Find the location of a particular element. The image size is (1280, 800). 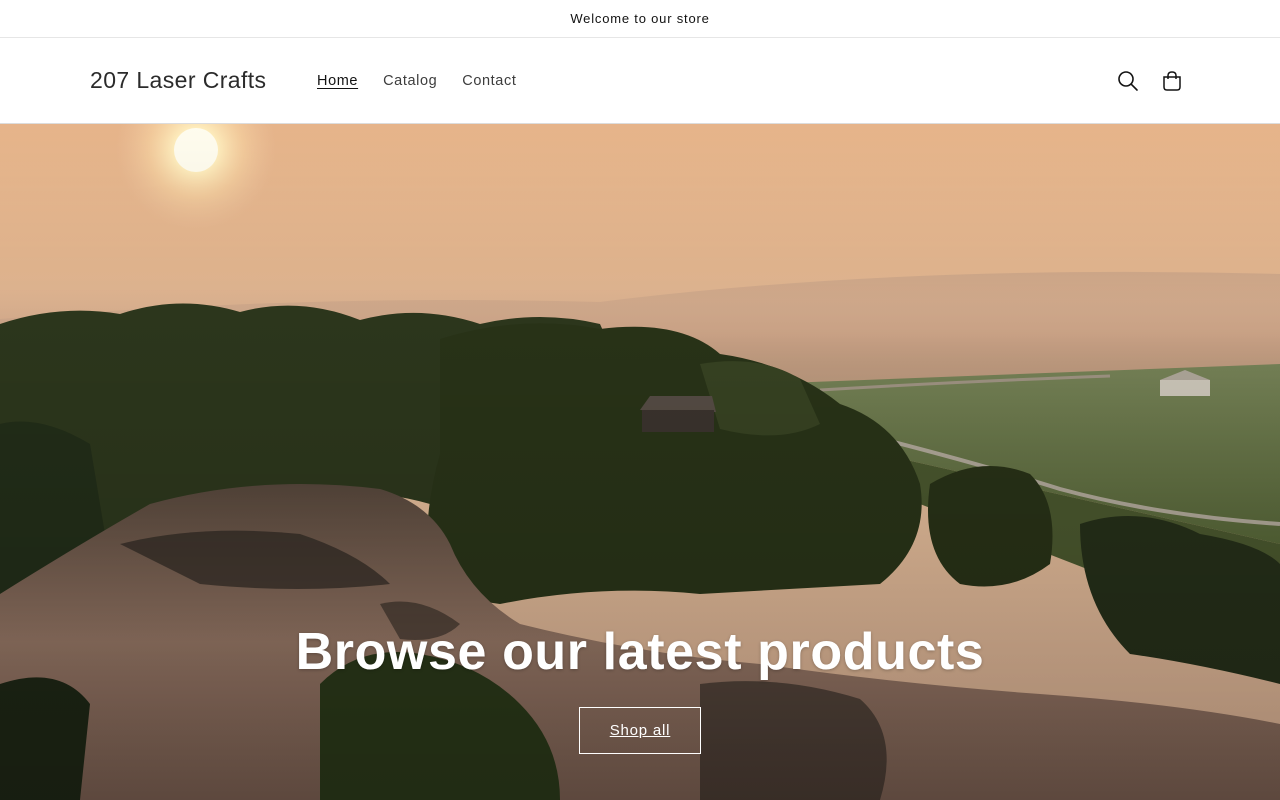

cart-button is located at coordinates (1172, 81).